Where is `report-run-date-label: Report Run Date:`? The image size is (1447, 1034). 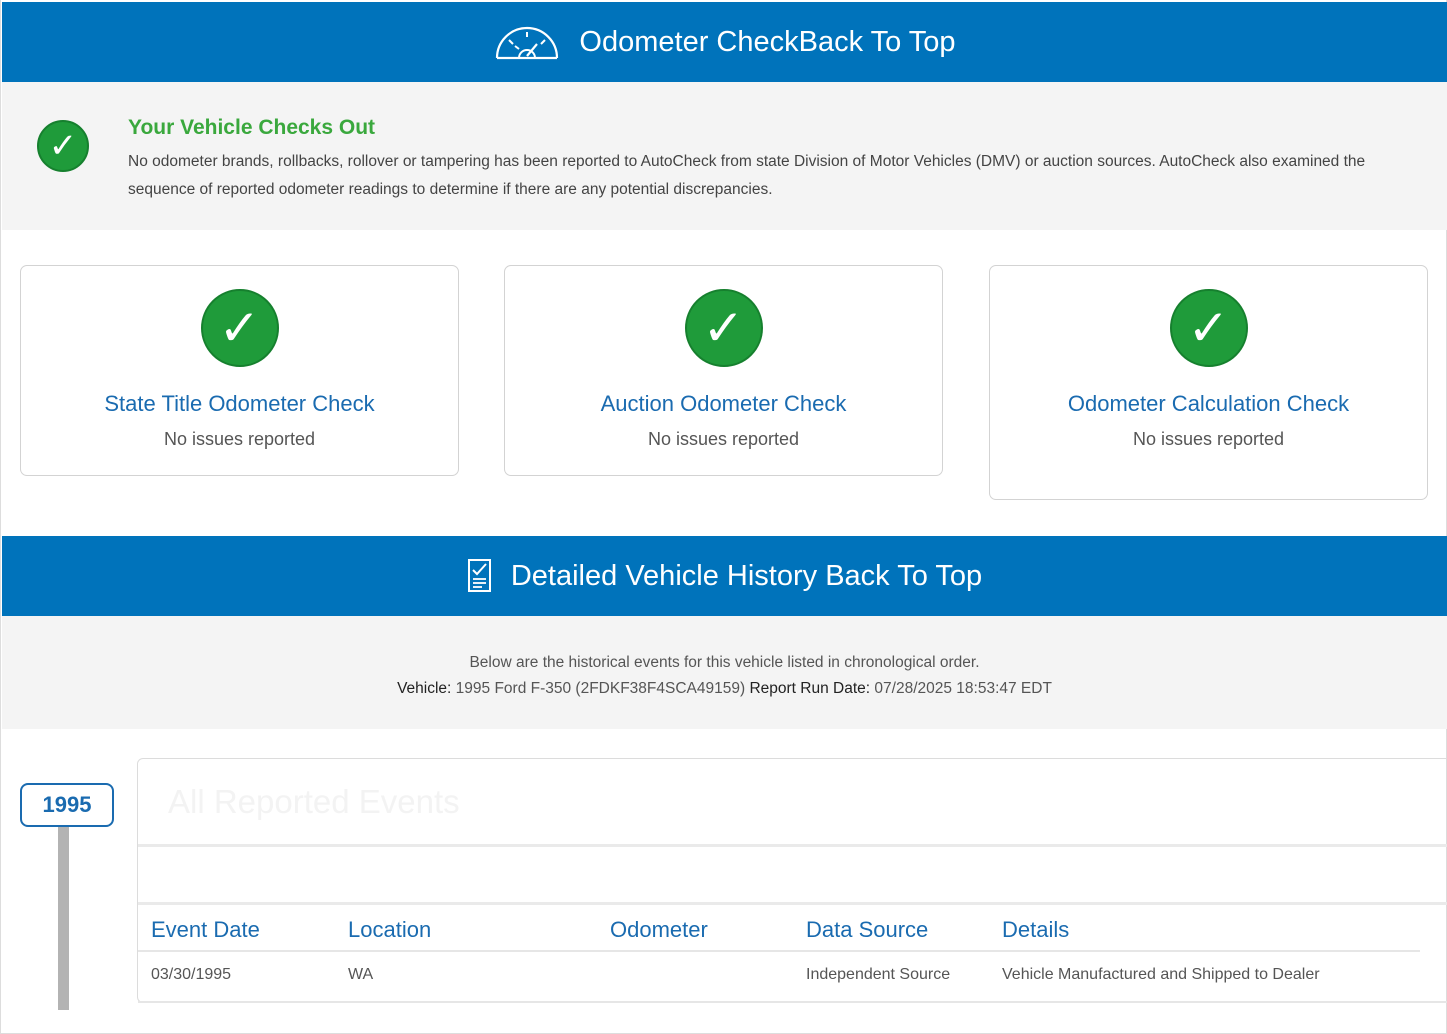
report-run-date-label: Report Run Date: is located at coordinates (810, 688).